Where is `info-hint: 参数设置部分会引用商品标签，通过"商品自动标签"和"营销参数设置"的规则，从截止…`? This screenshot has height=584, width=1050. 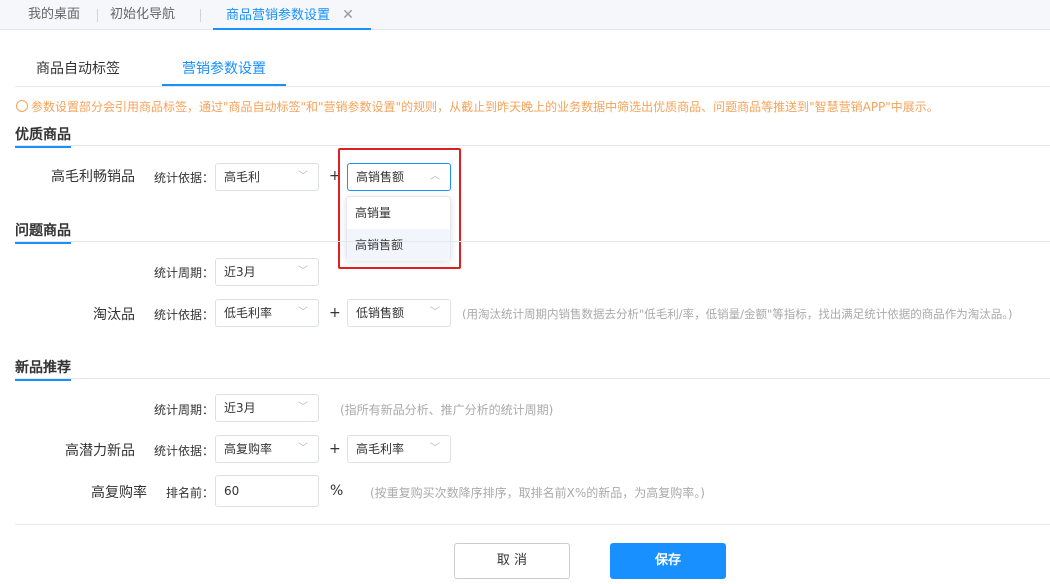 info-hint: 参数设置部分会引用商品标签，通过"商品自动标签"和"营销参数设置"的规则，从截止… is located at coordinates (477, 106).